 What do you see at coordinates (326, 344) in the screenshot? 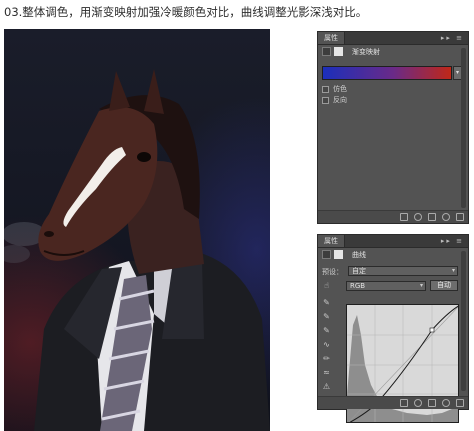
I see `curve-edit-icon: ∿` at bounding box center [326, 344].